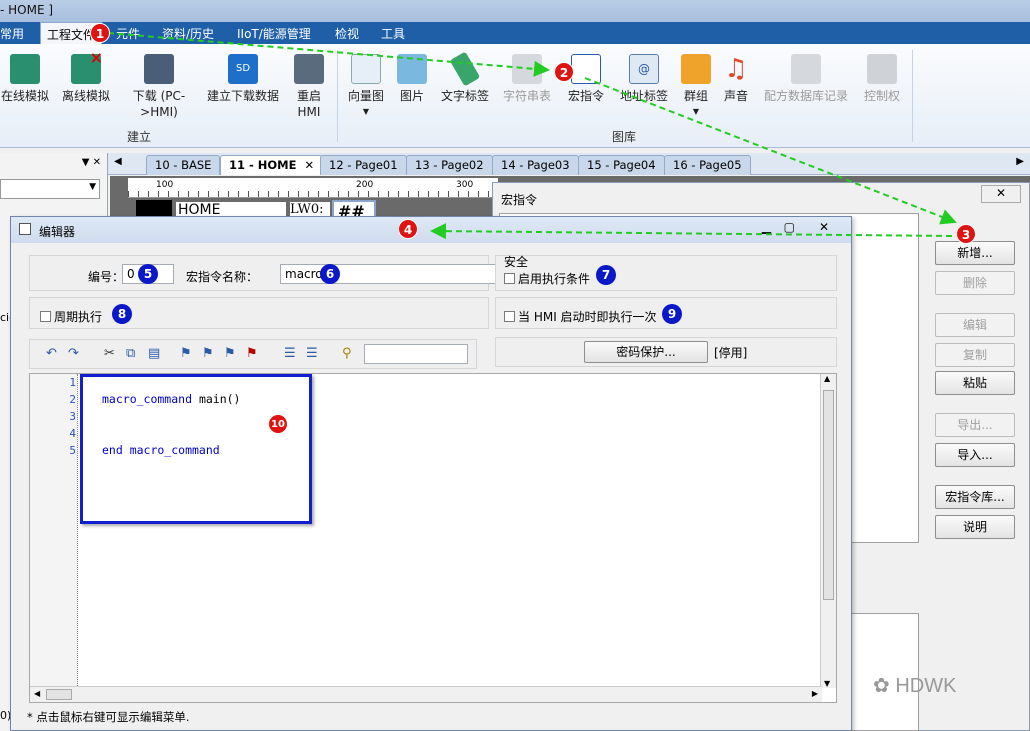 Image resolution: width=1030 pixels, height=731 pixels. I want to click on step-badge-3: 3, so click(966, 234).